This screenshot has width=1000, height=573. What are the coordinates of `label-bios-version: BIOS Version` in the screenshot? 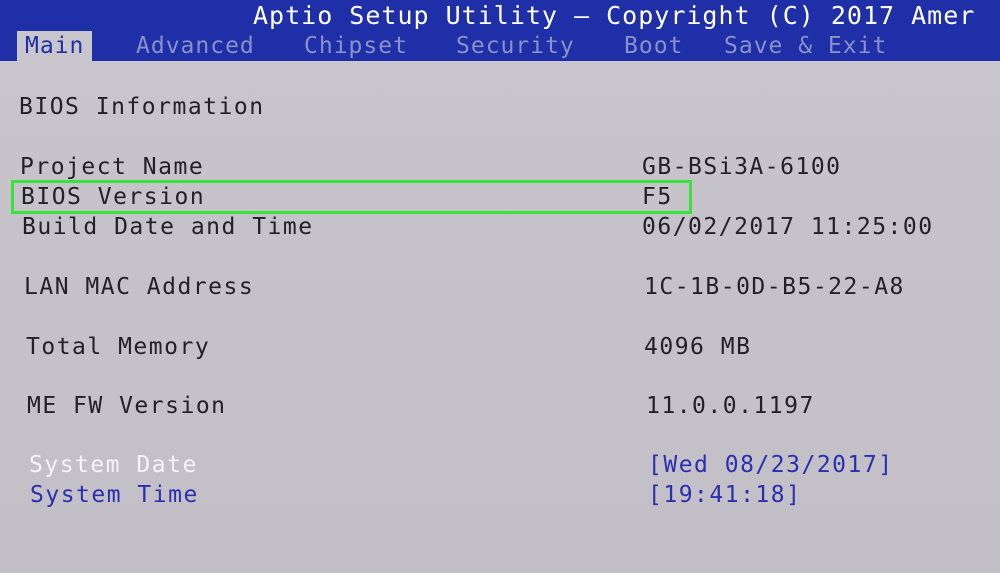 It's located at (113, 197).